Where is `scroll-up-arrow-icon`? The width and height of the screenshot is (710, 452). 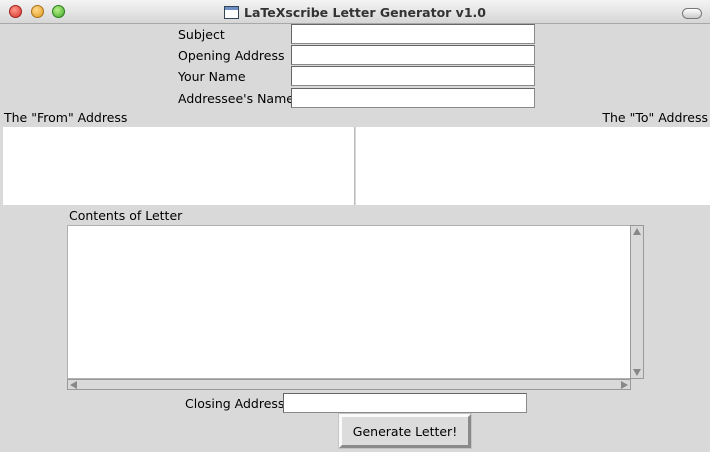
scroll-up-arrow-icon is located at coordinates (637, 231).